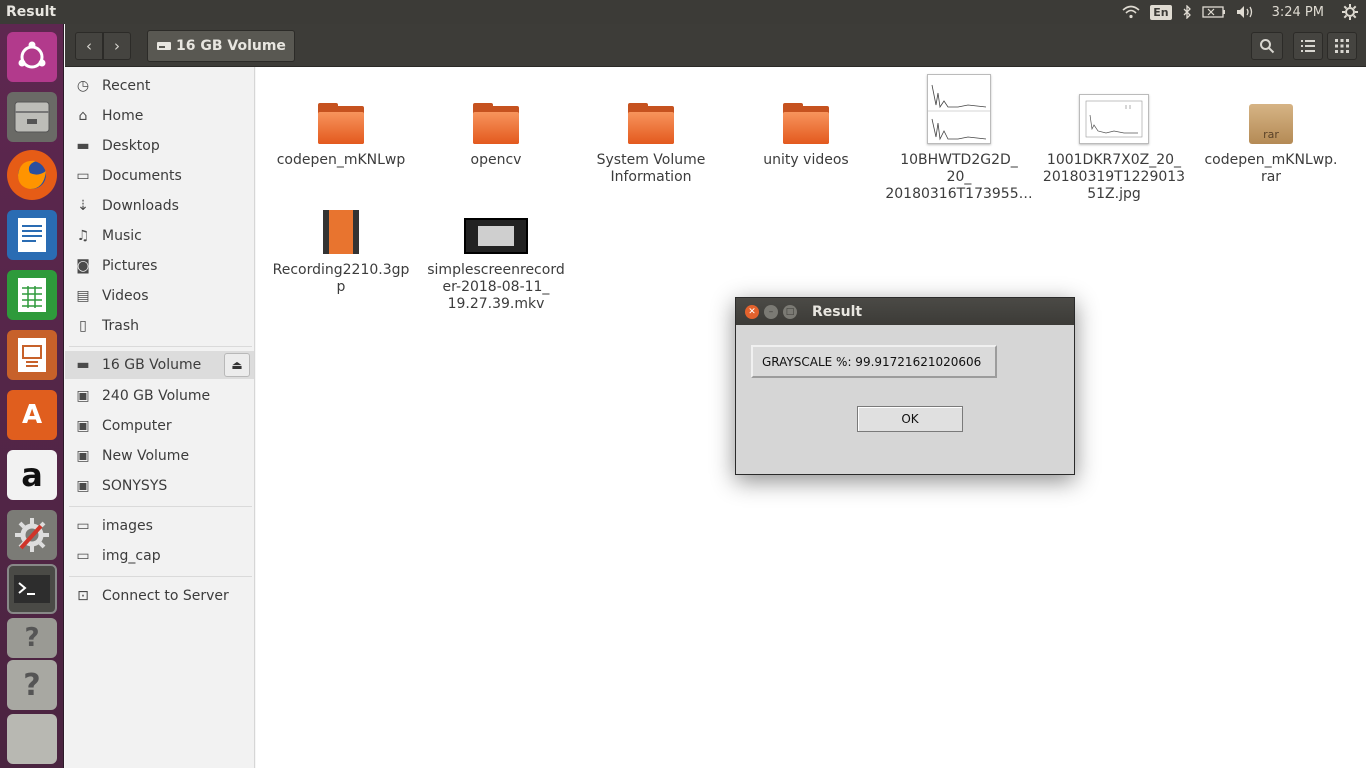 Image resolution: width=1366 pixels, height=768 pixels. I want to click on download-icon: ⇣, so click(83, 206).